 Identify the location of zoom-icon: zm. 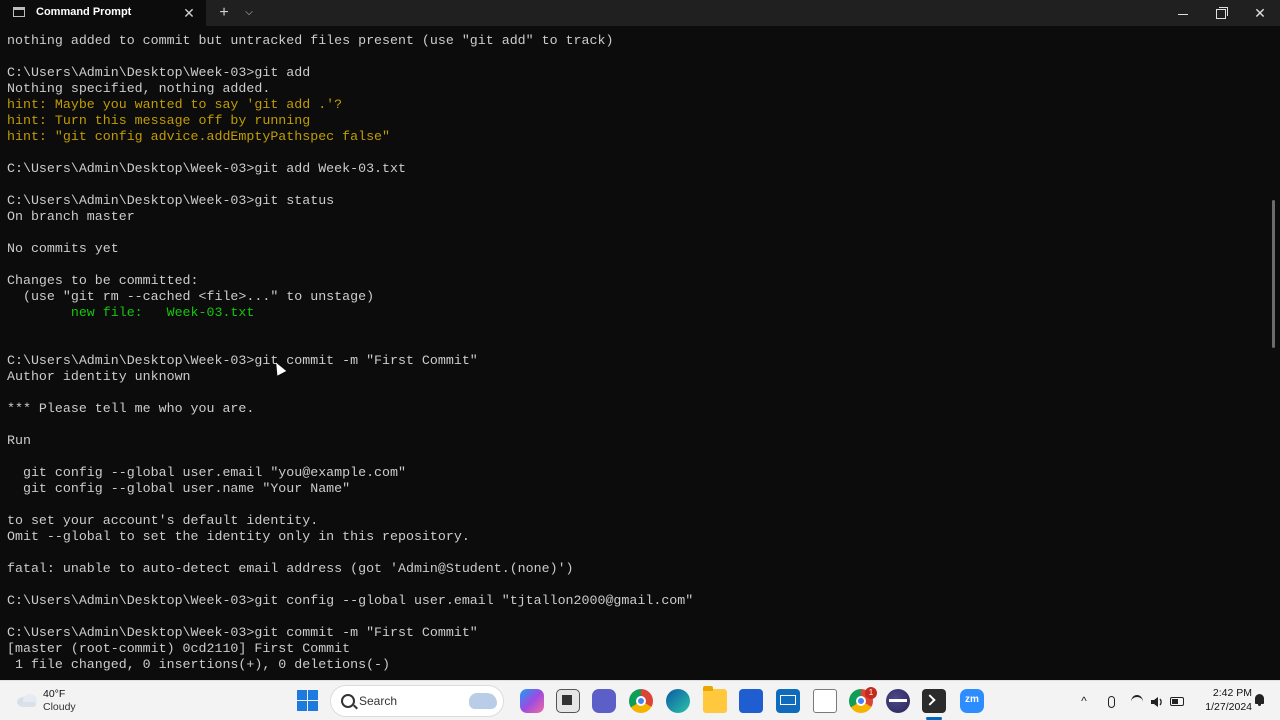
(972, 701).